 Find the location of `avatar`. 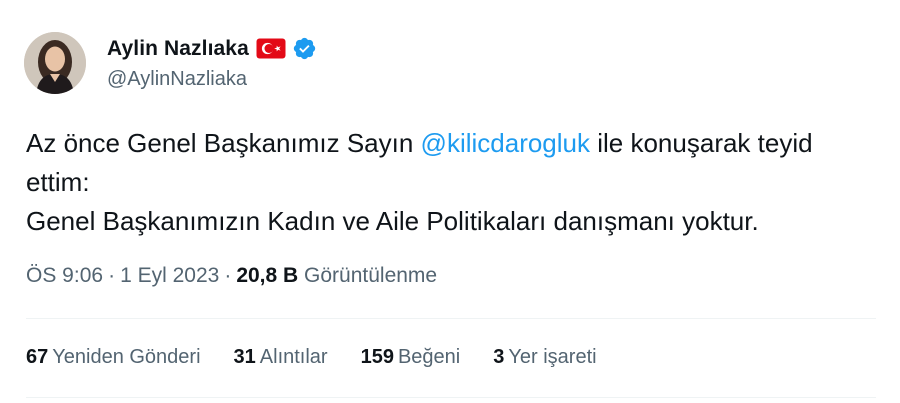

avatar is located at coordinates (55, 63).